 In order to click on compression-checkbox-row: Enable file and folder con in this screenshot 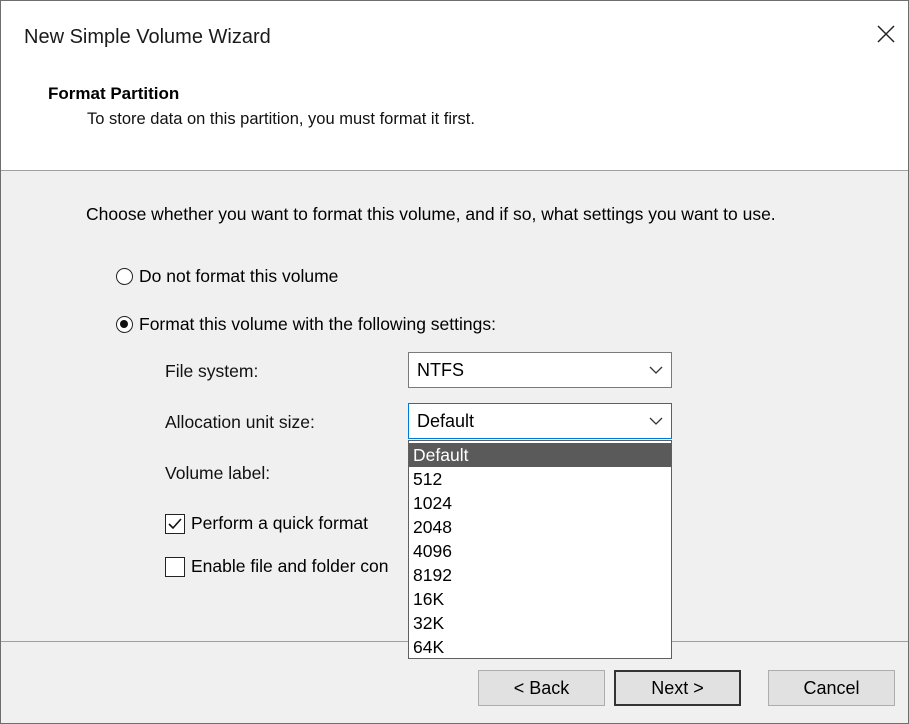, I will do `click(277, 566)`.